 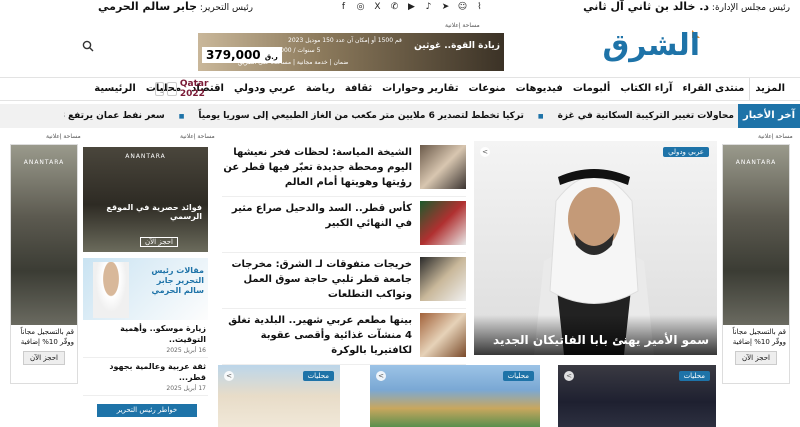 I want to click on news-card-3: محليات <, so click(x=637, y=396).